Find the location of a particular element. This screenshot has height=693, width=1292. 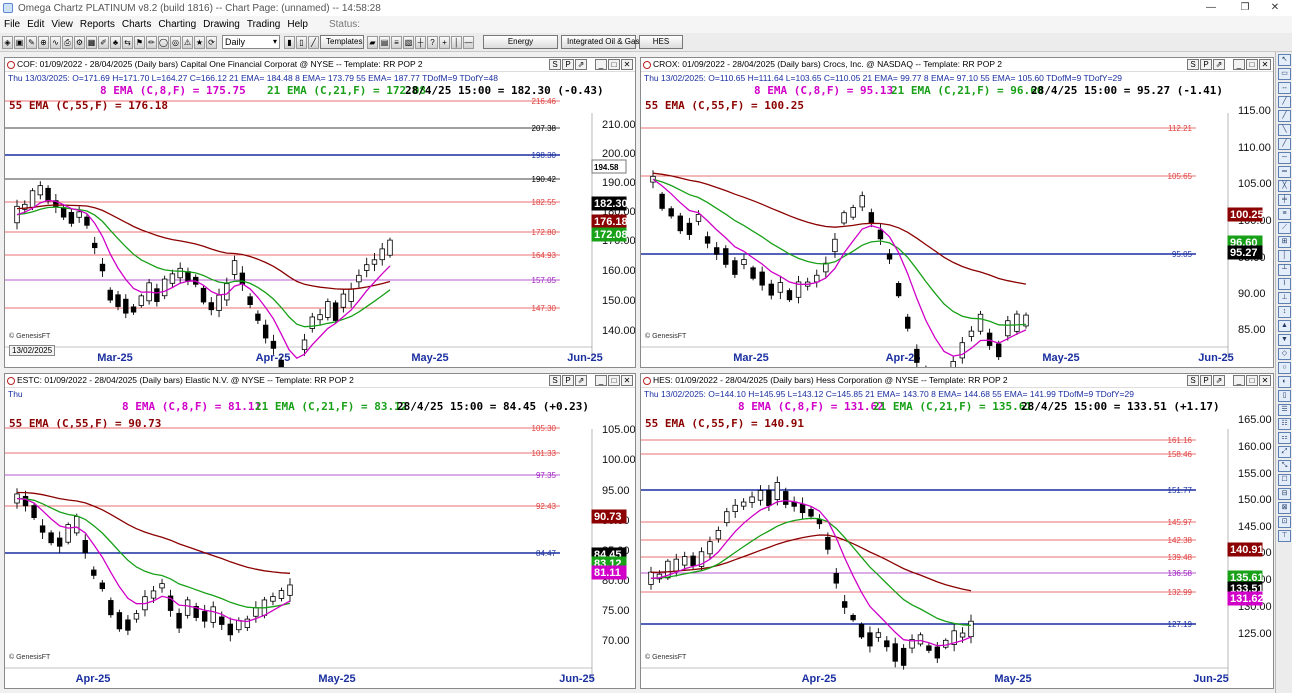

menu-view: View is located at coordinates (62, 24).